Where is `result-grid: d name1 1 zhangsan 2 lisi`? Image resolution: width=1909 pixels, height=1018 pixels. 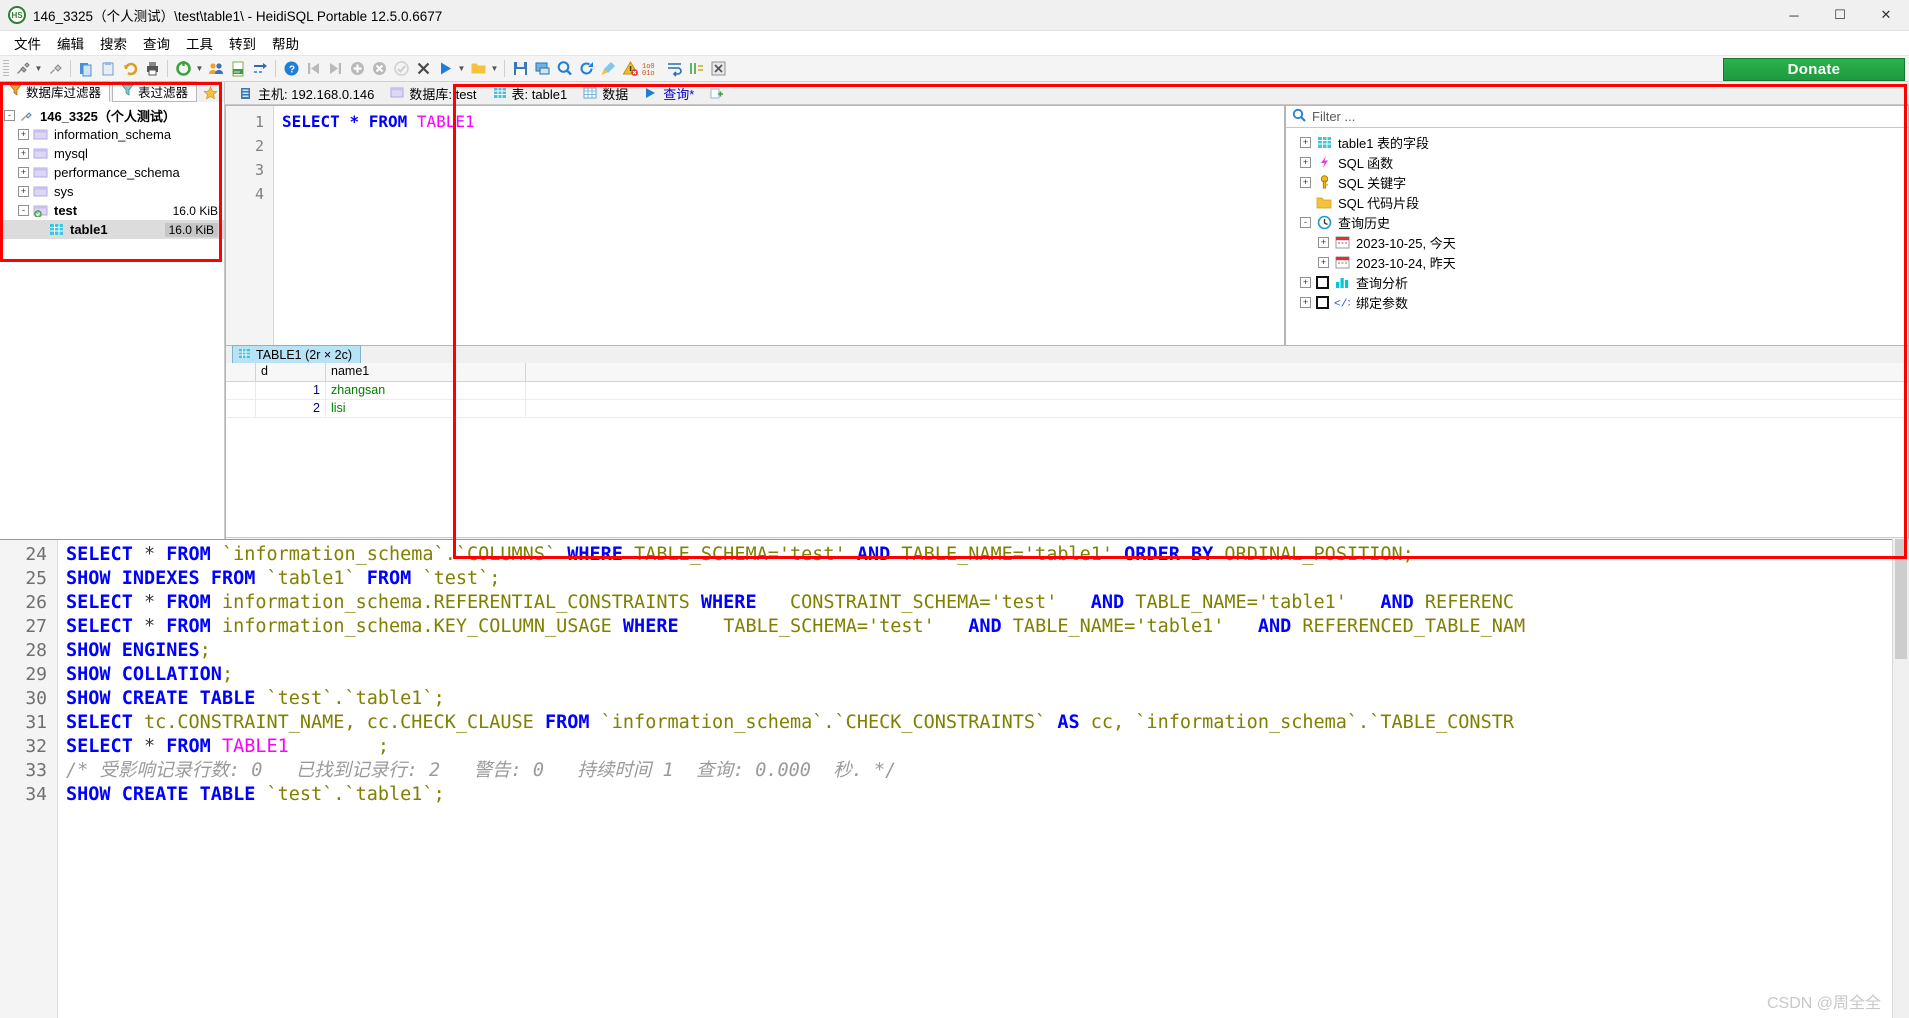 result-grid: d name1 1 zhangsan 2 lisi is located at coordinates (1067, 390).